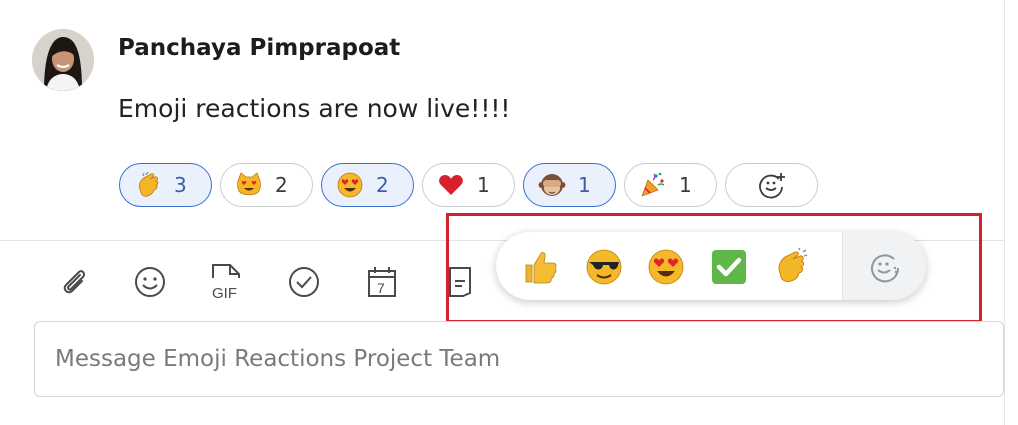 The width and height of the screenshot is (1018, 425). I want to click on see-no-evil-monkey-icon, so click(552, 185).